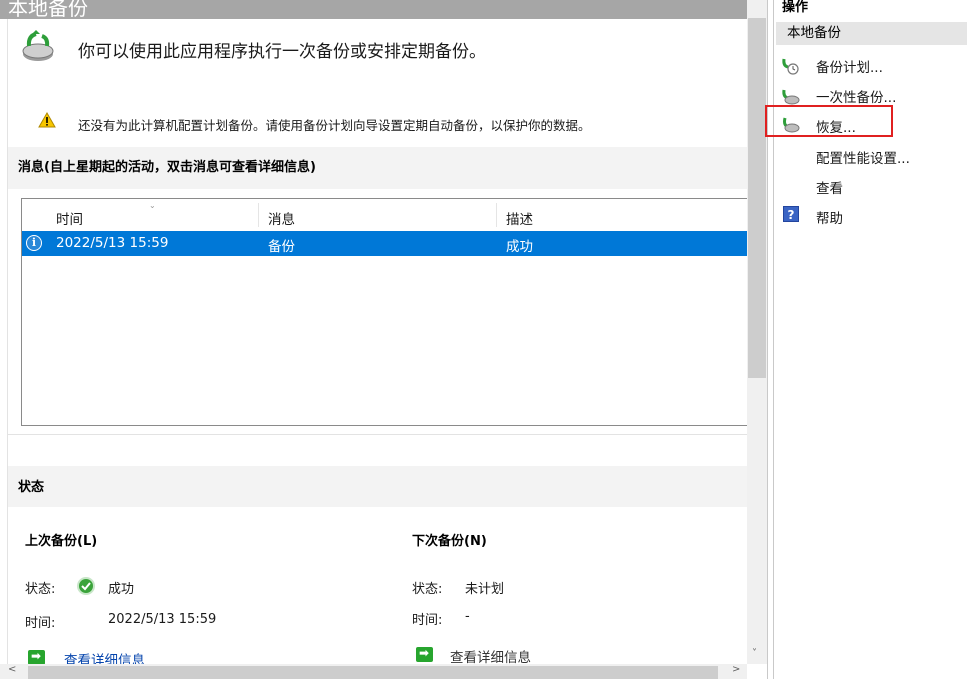 The width and height of the screenshot is (967, 679). What do you see at coordinates (736, 669) in the screenshot?
I see `scroll-right-icon: >` at bounding box center [736, 669].